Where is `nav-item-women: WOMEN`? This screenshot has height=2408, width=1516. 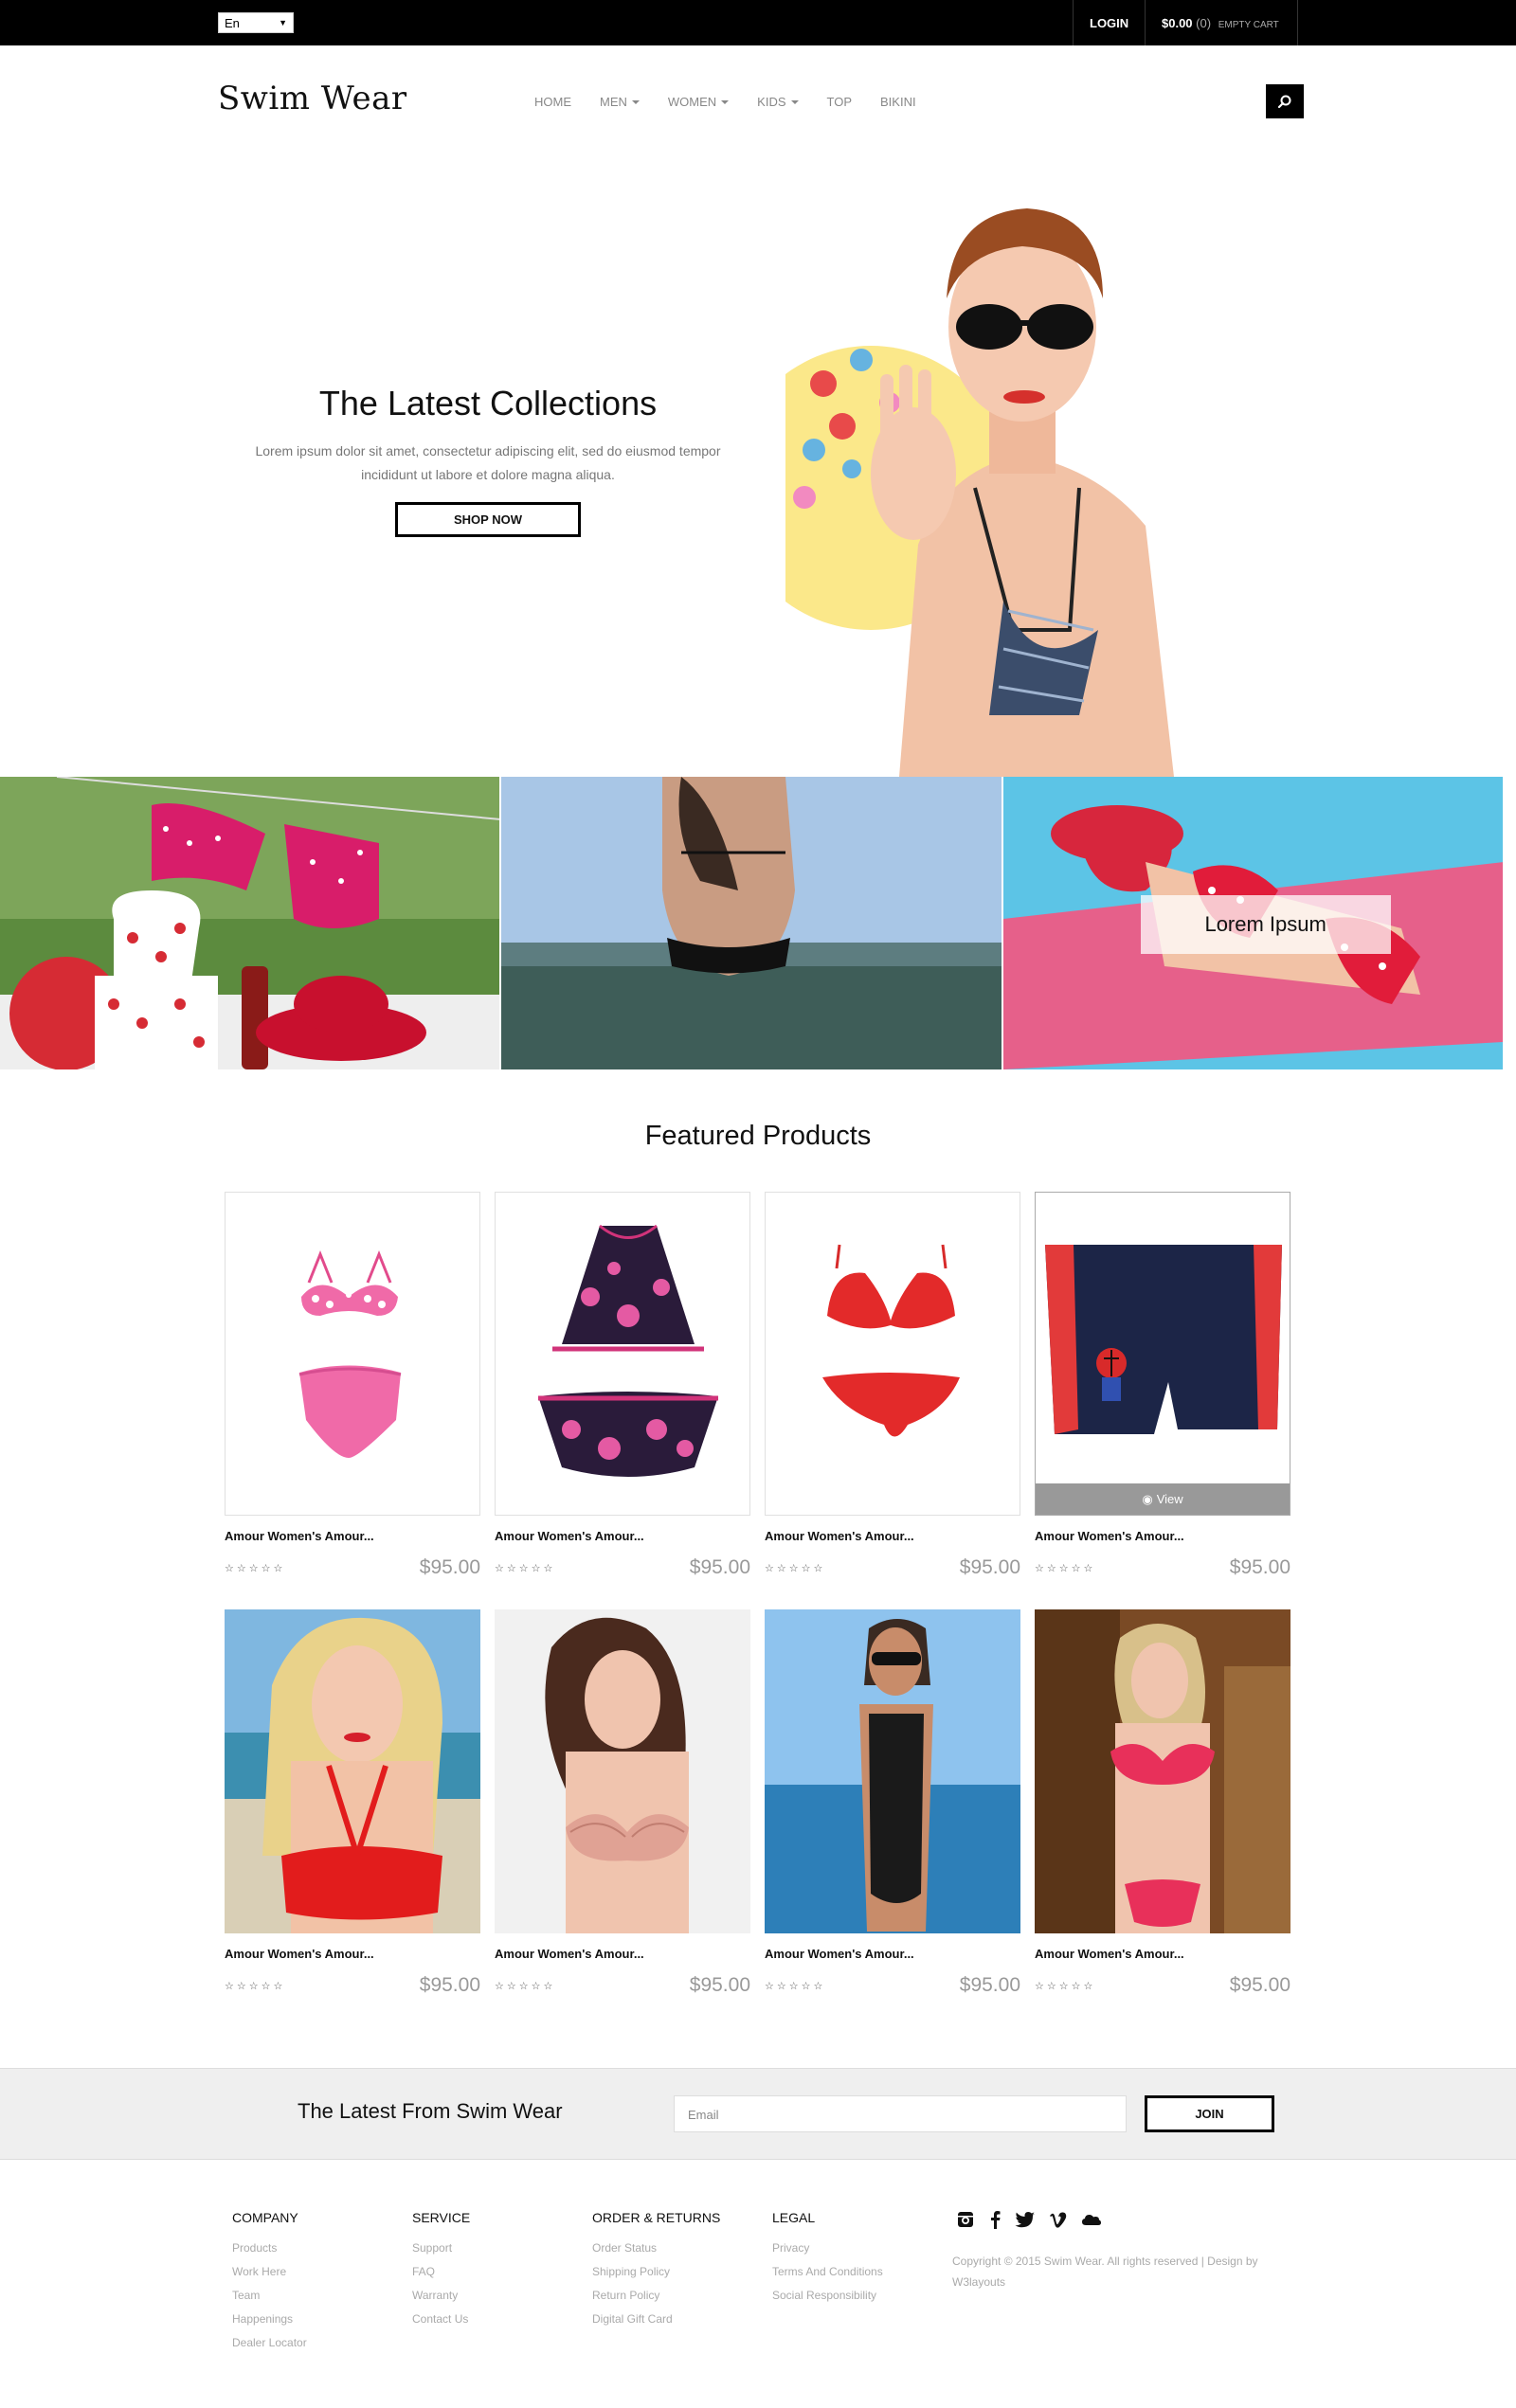 nav-item-women: WOMEN is located at coordinates (698, 102).